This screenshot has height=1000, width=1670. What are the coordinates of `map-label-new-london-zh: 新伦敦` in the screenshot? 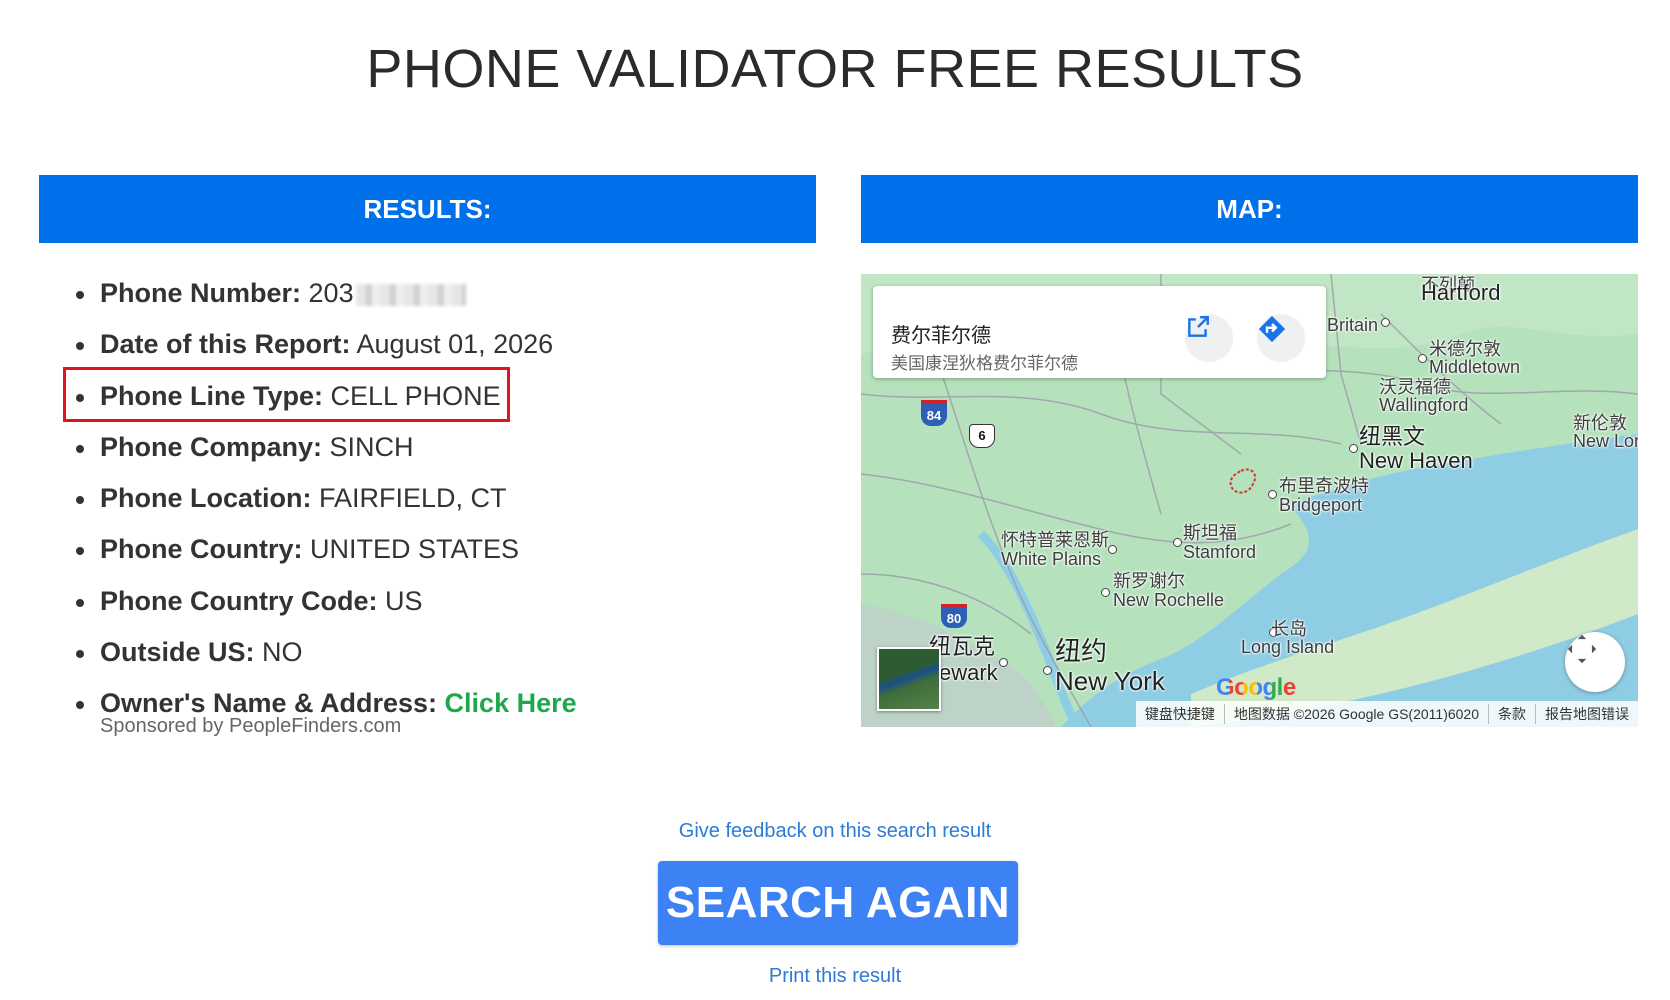 It's located at (1600, 423).